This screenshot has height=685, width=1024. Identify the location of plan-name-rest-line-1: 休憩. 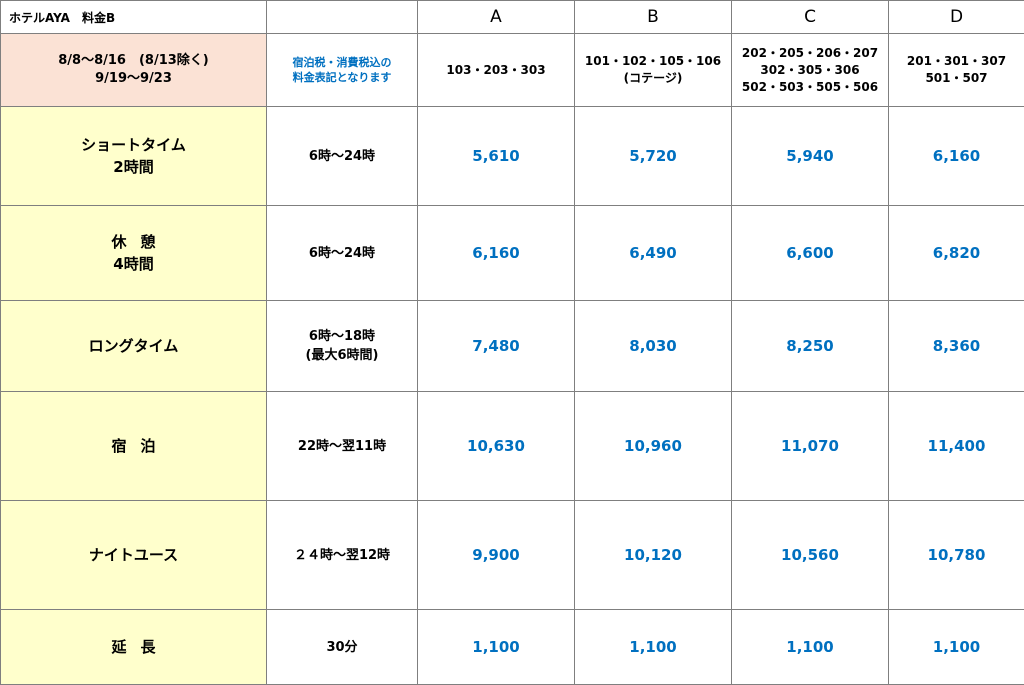
(133, 242).